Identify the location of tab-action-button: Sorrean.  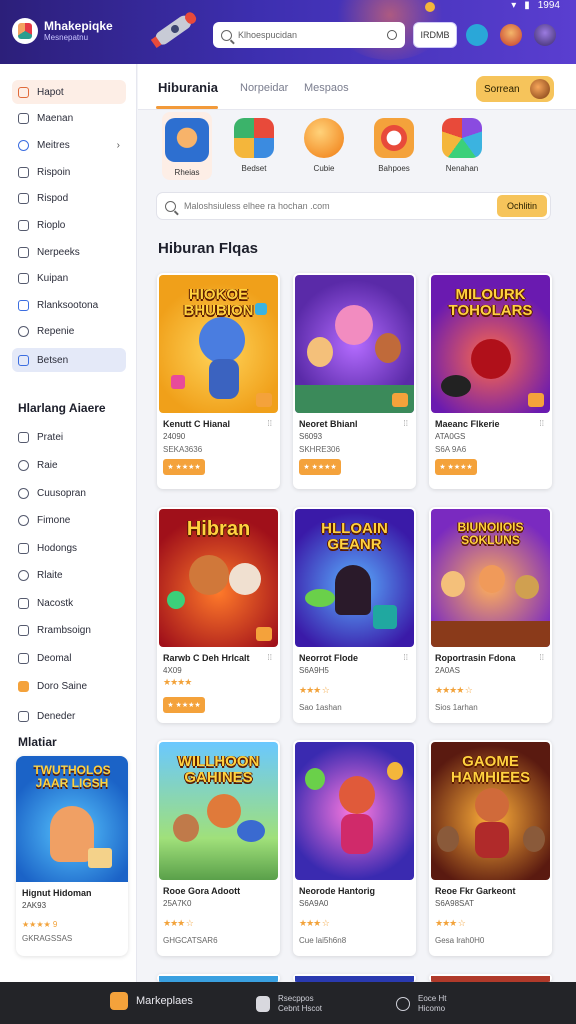
(515, 89).